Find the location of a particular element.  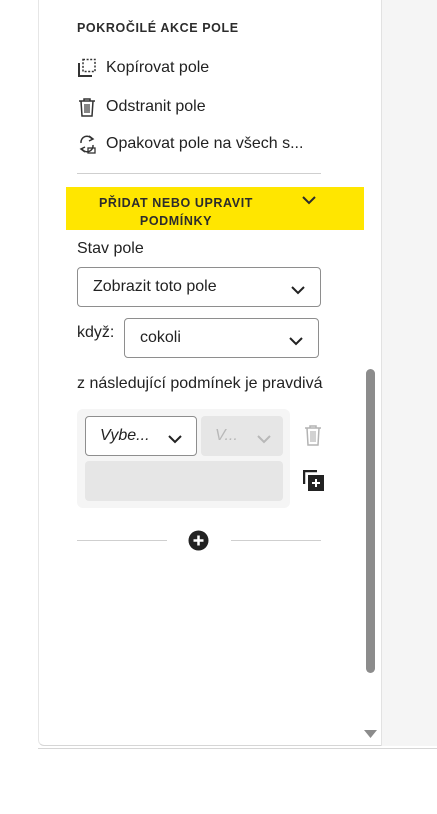

field-state-select: Zobrazit toto pole is located at coordinates (199, 287).